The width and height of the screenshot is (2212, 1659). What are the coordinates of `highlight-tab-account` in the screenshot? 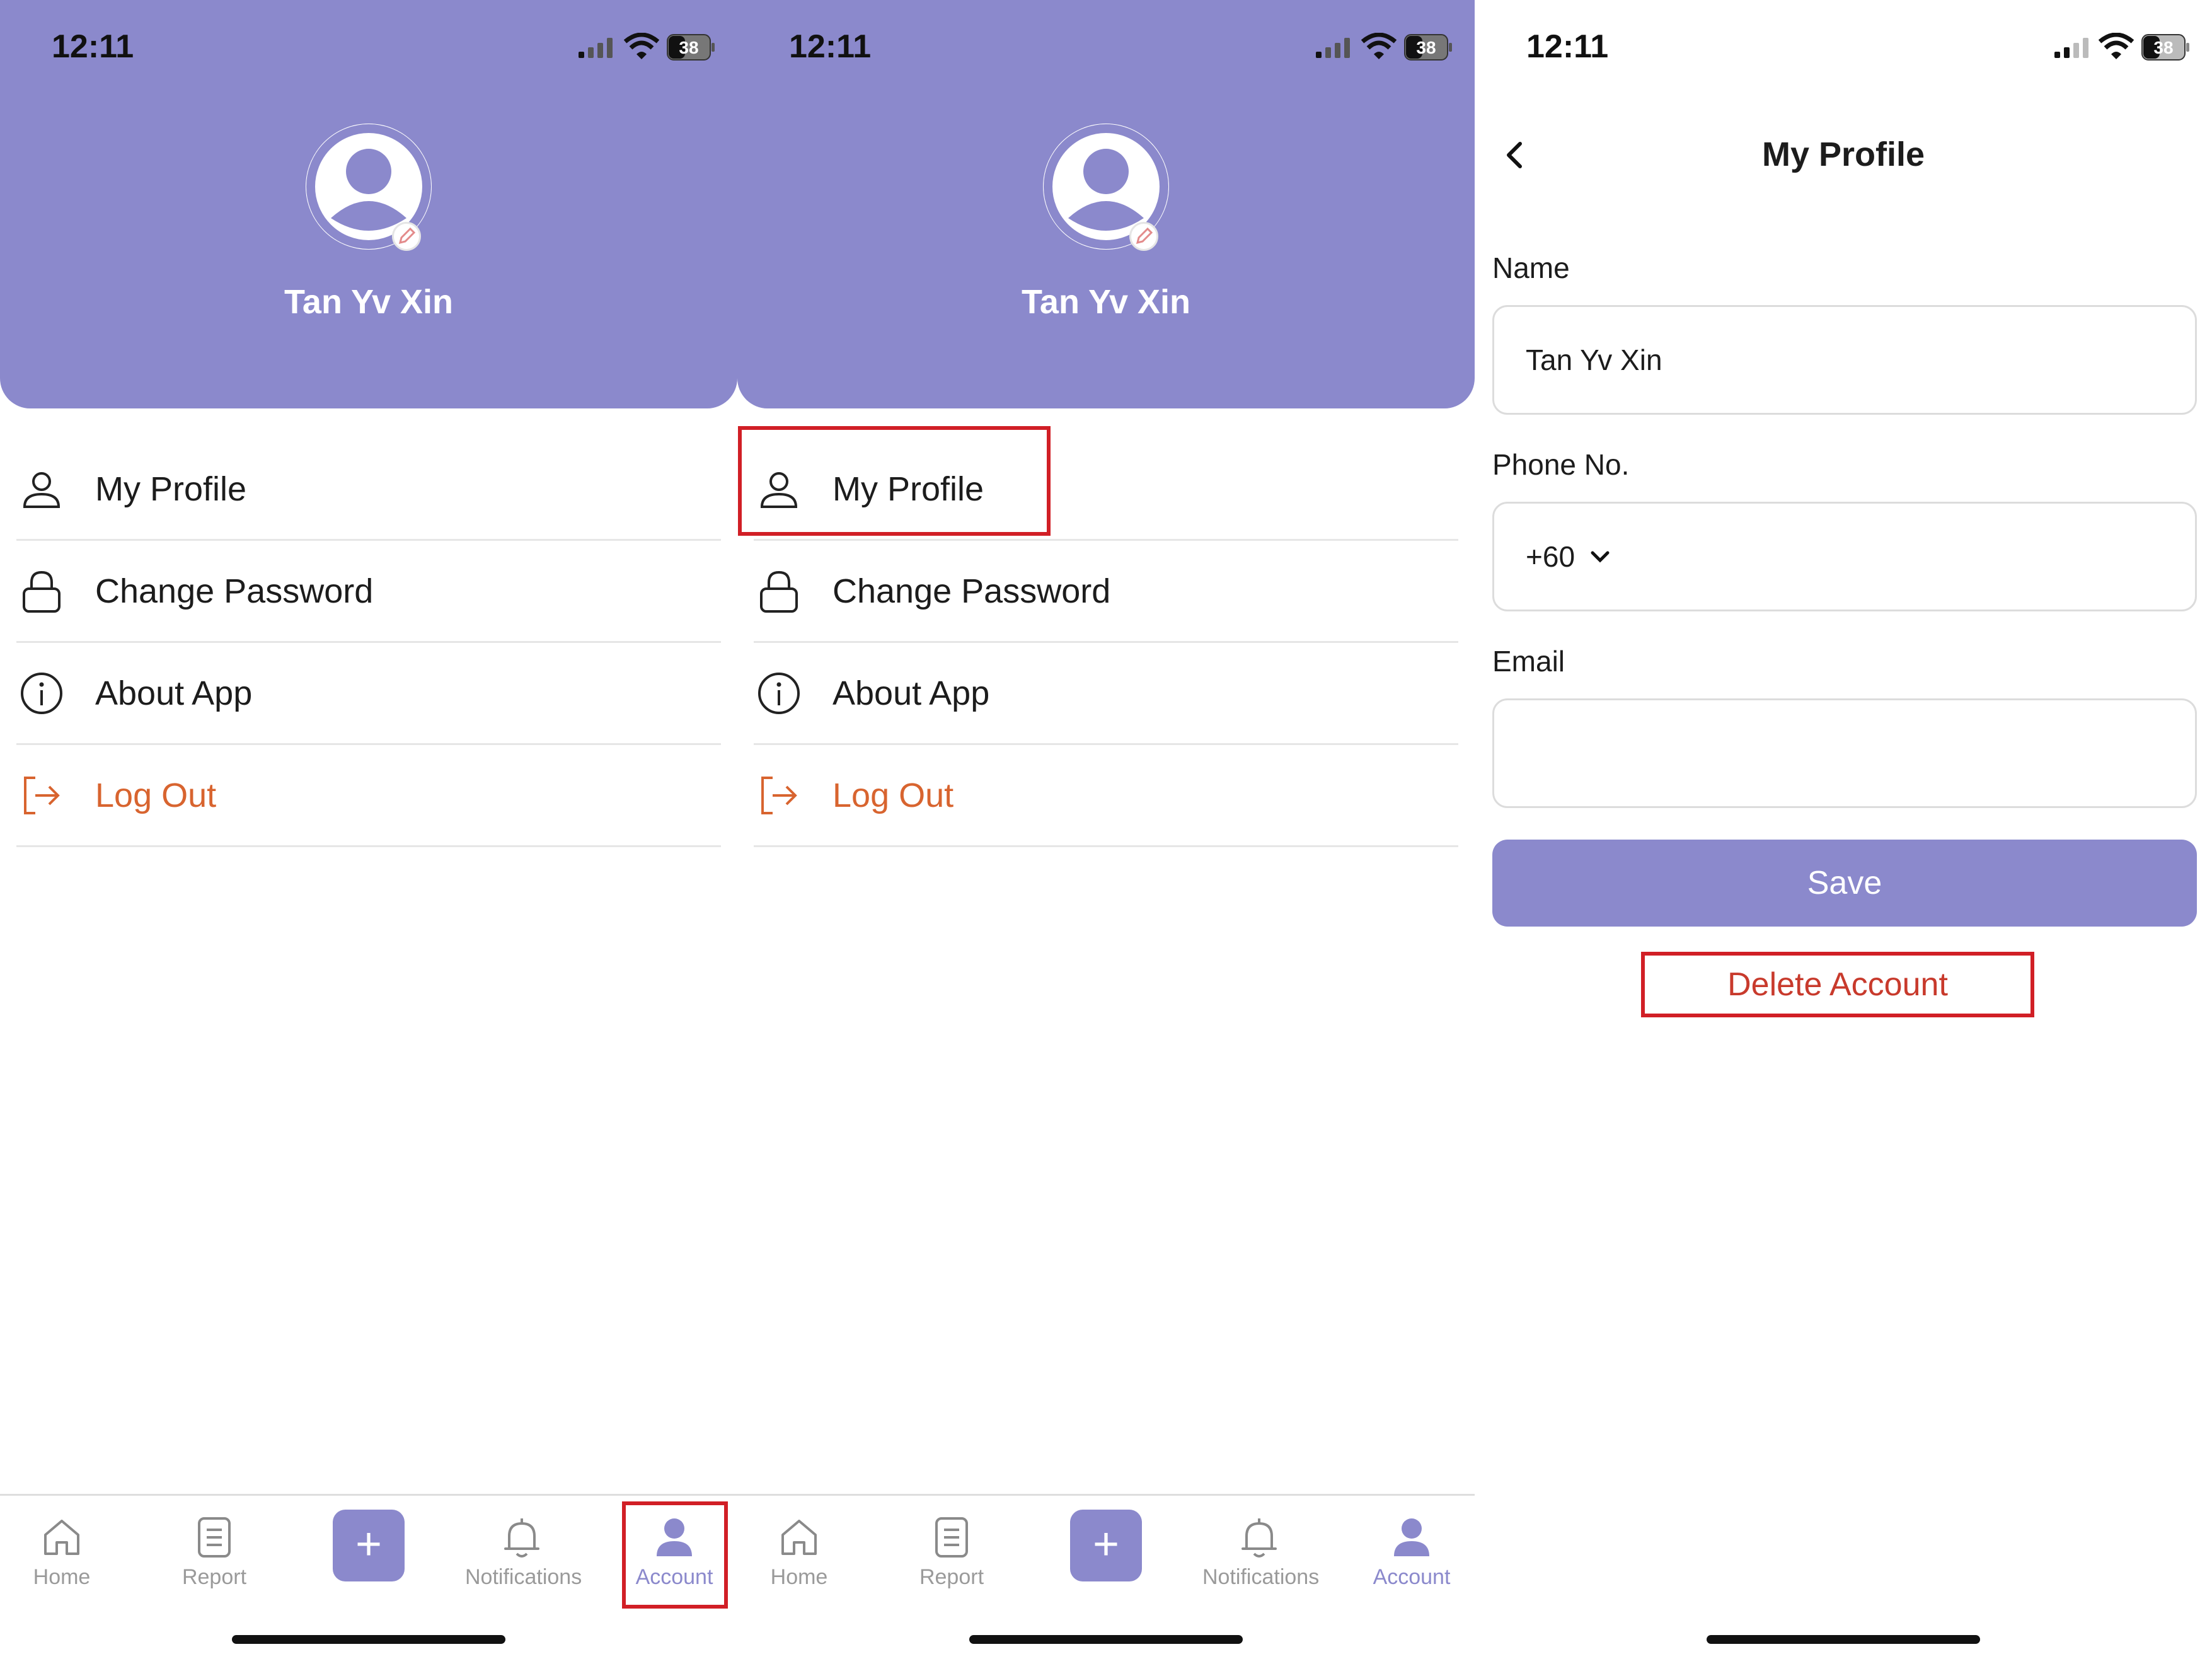 It's located at (675, 1555).